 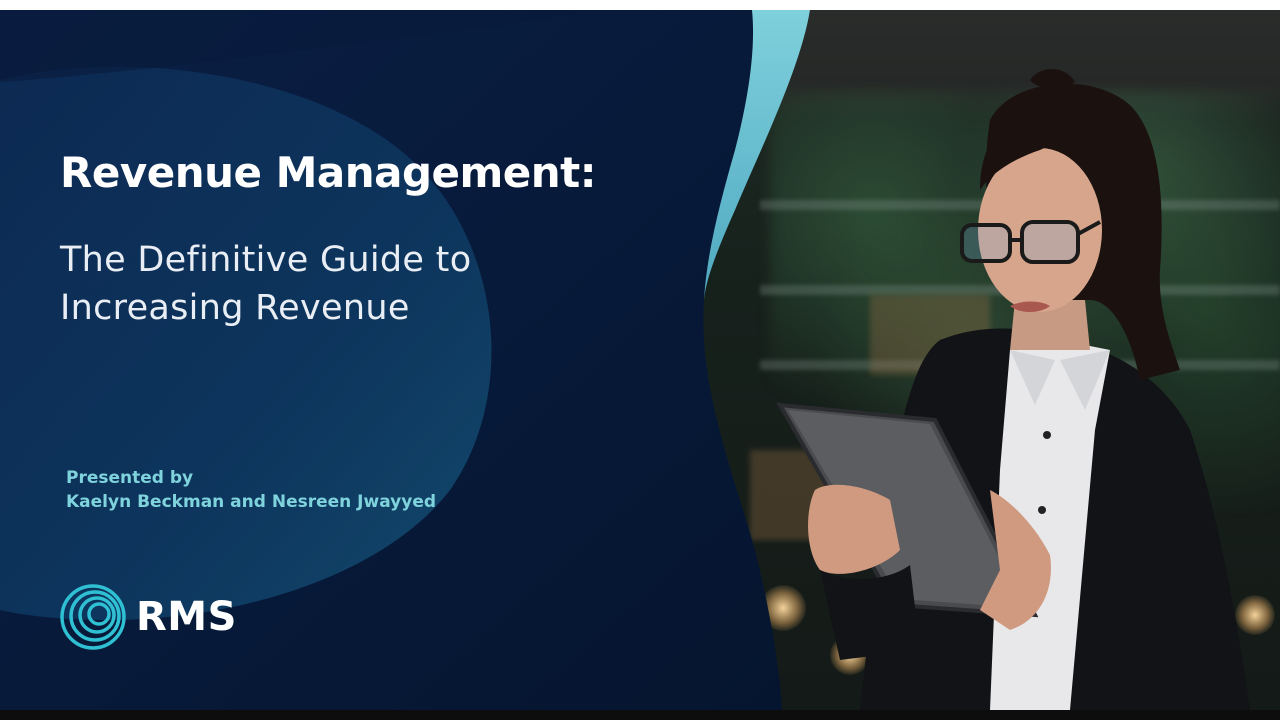 What do you see at coordinates (130, 478) in the screenshot?
I see `presented-by-label: Presented by` at bounding box center [130, 478].